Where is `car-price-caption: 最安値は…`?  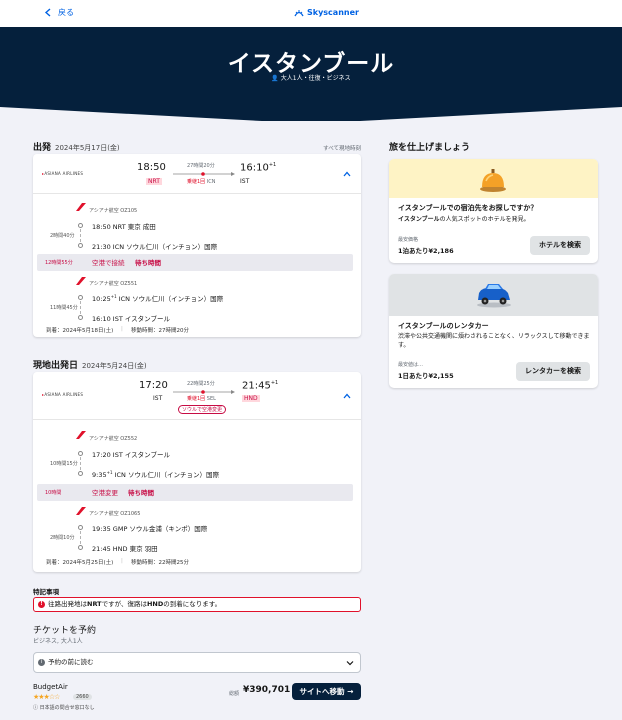 car-price-caption: 最安値は… is located at coordinates (411, 365).